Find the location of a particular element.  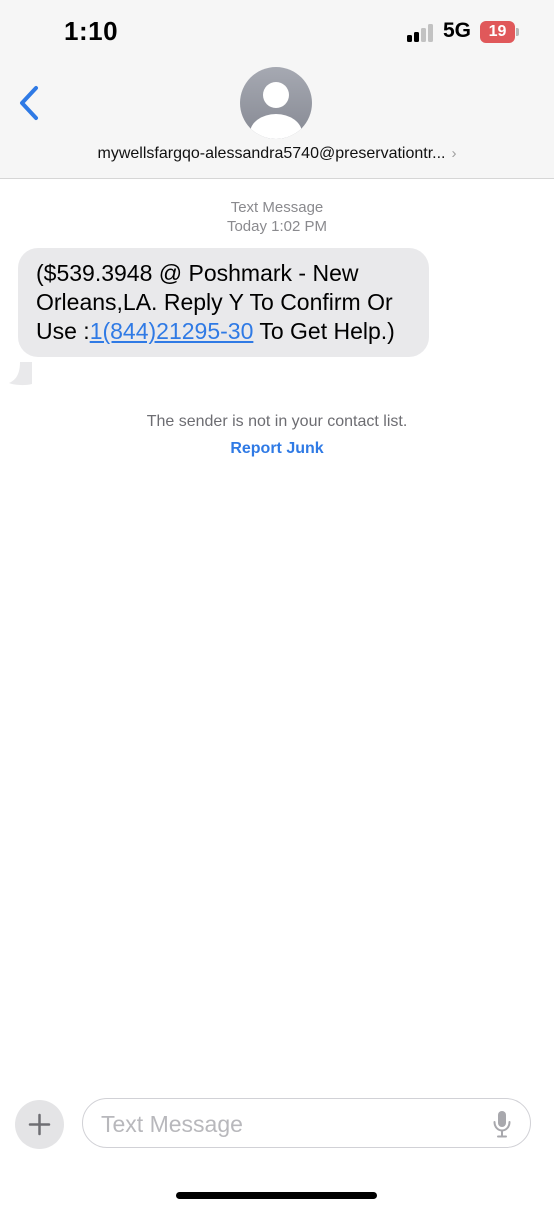

cellular-signal-icon is located at coordinates (421, 33).